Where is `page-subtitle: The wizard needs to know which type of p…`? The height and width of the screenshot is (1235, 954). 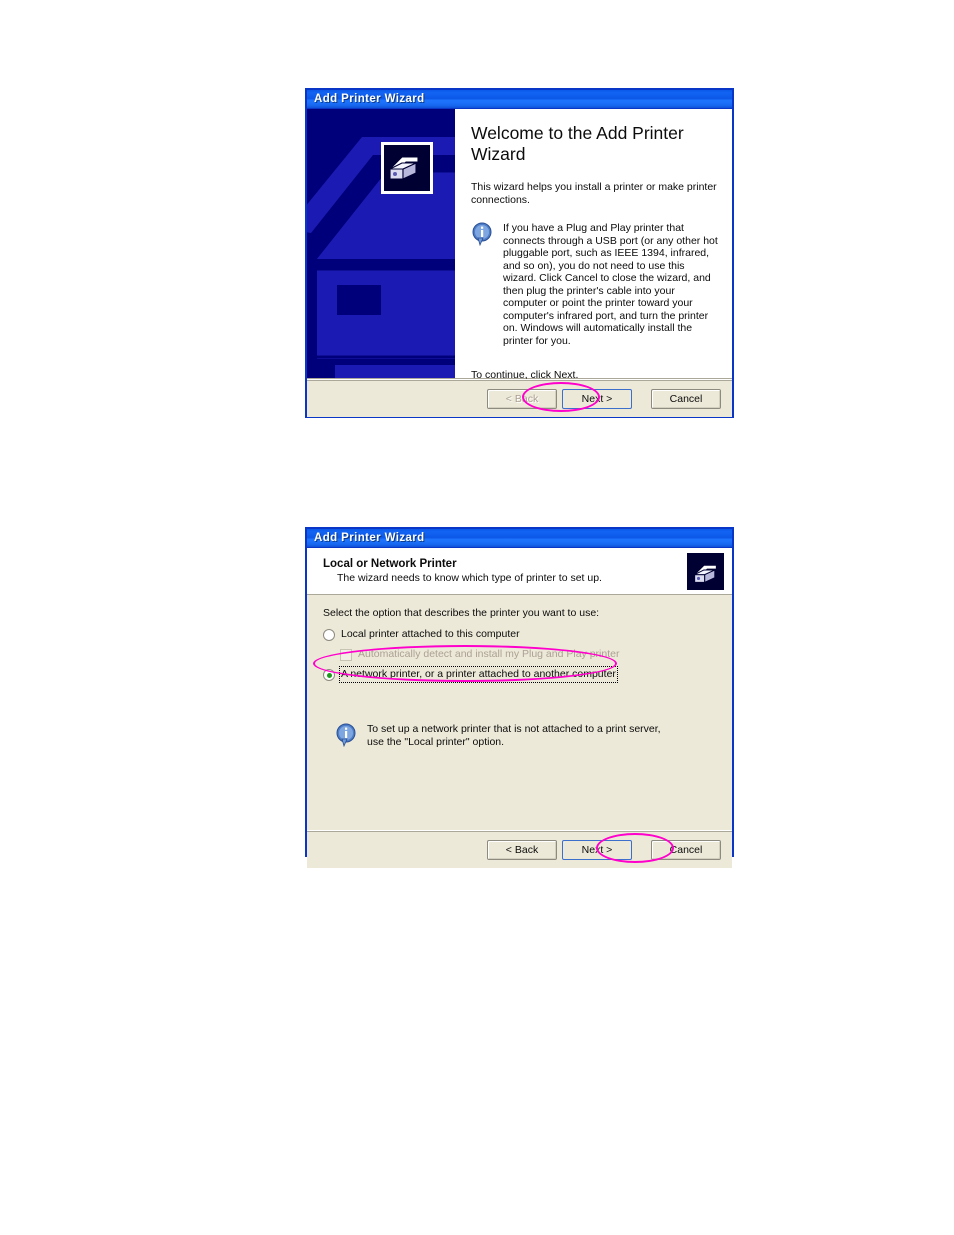
page-subtitle: The wizard needs to know which type of p… is located at coordinates (469, 578).